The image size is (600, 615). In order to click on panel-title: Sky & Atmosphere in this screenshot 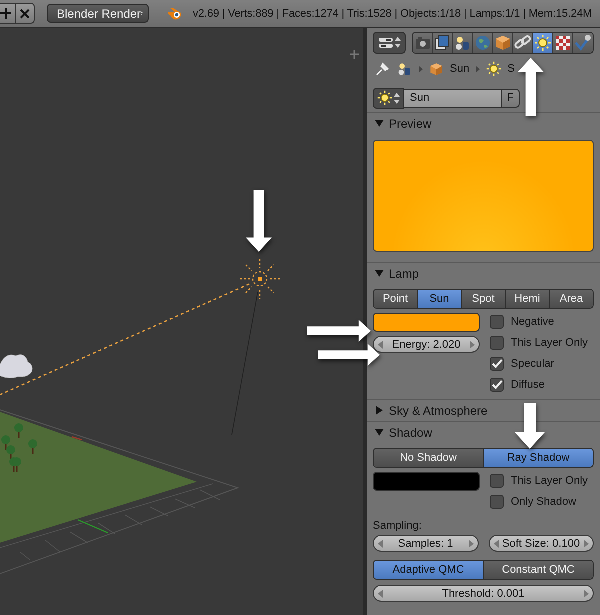, I will do `click(438, 411)`.